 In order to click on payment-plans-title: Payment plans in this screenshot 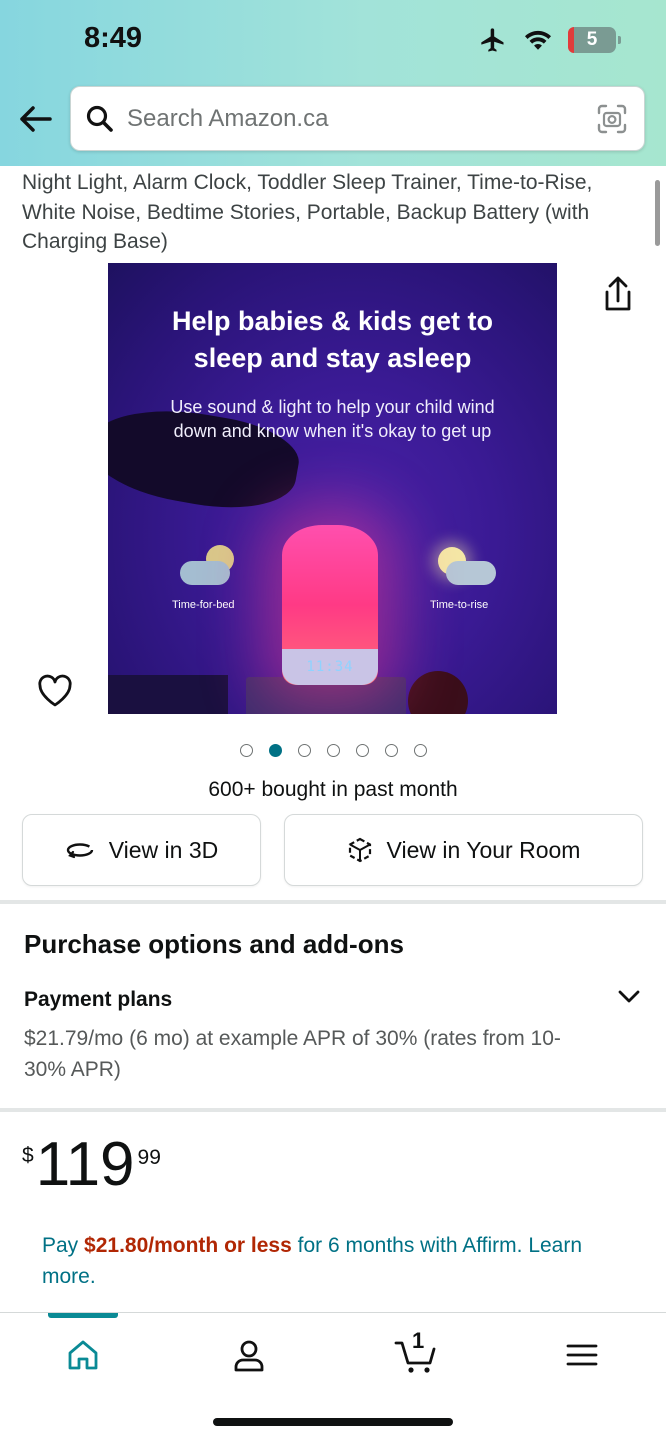, I will do `click(98, 1000)`.